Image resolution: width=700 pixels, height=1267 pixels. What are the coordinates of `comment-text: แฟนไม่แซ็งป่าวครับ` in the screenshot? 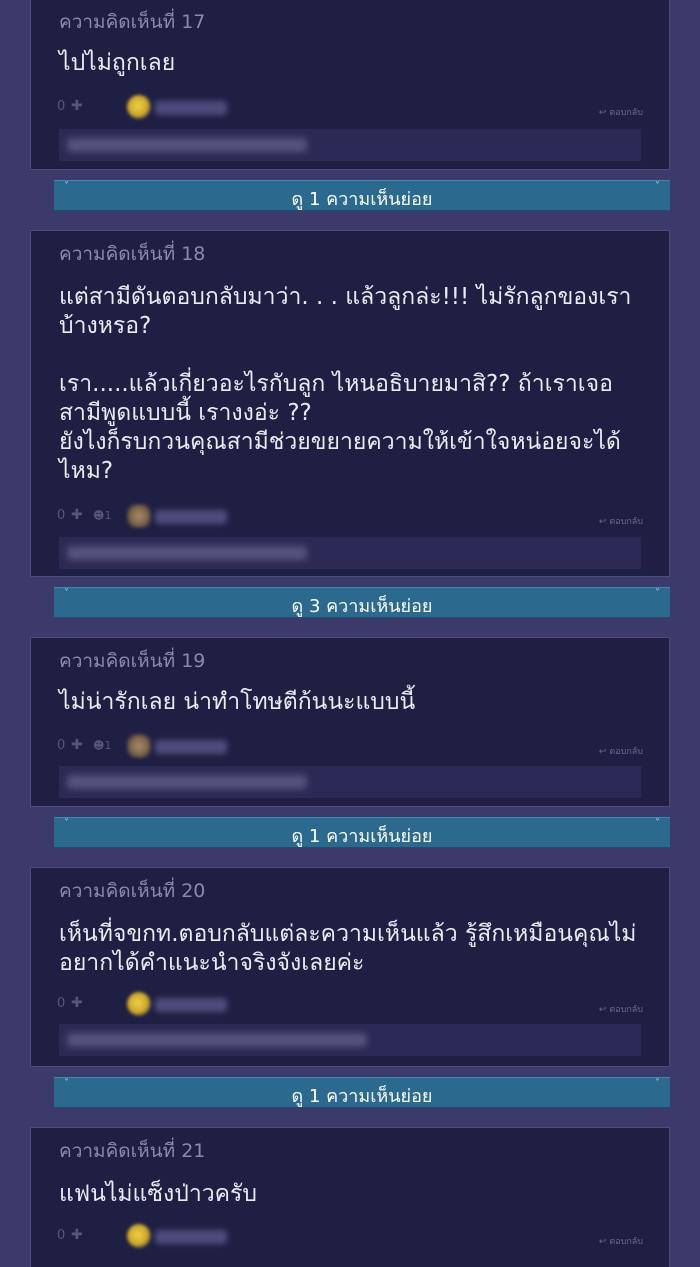 It's located at (158, 1194).